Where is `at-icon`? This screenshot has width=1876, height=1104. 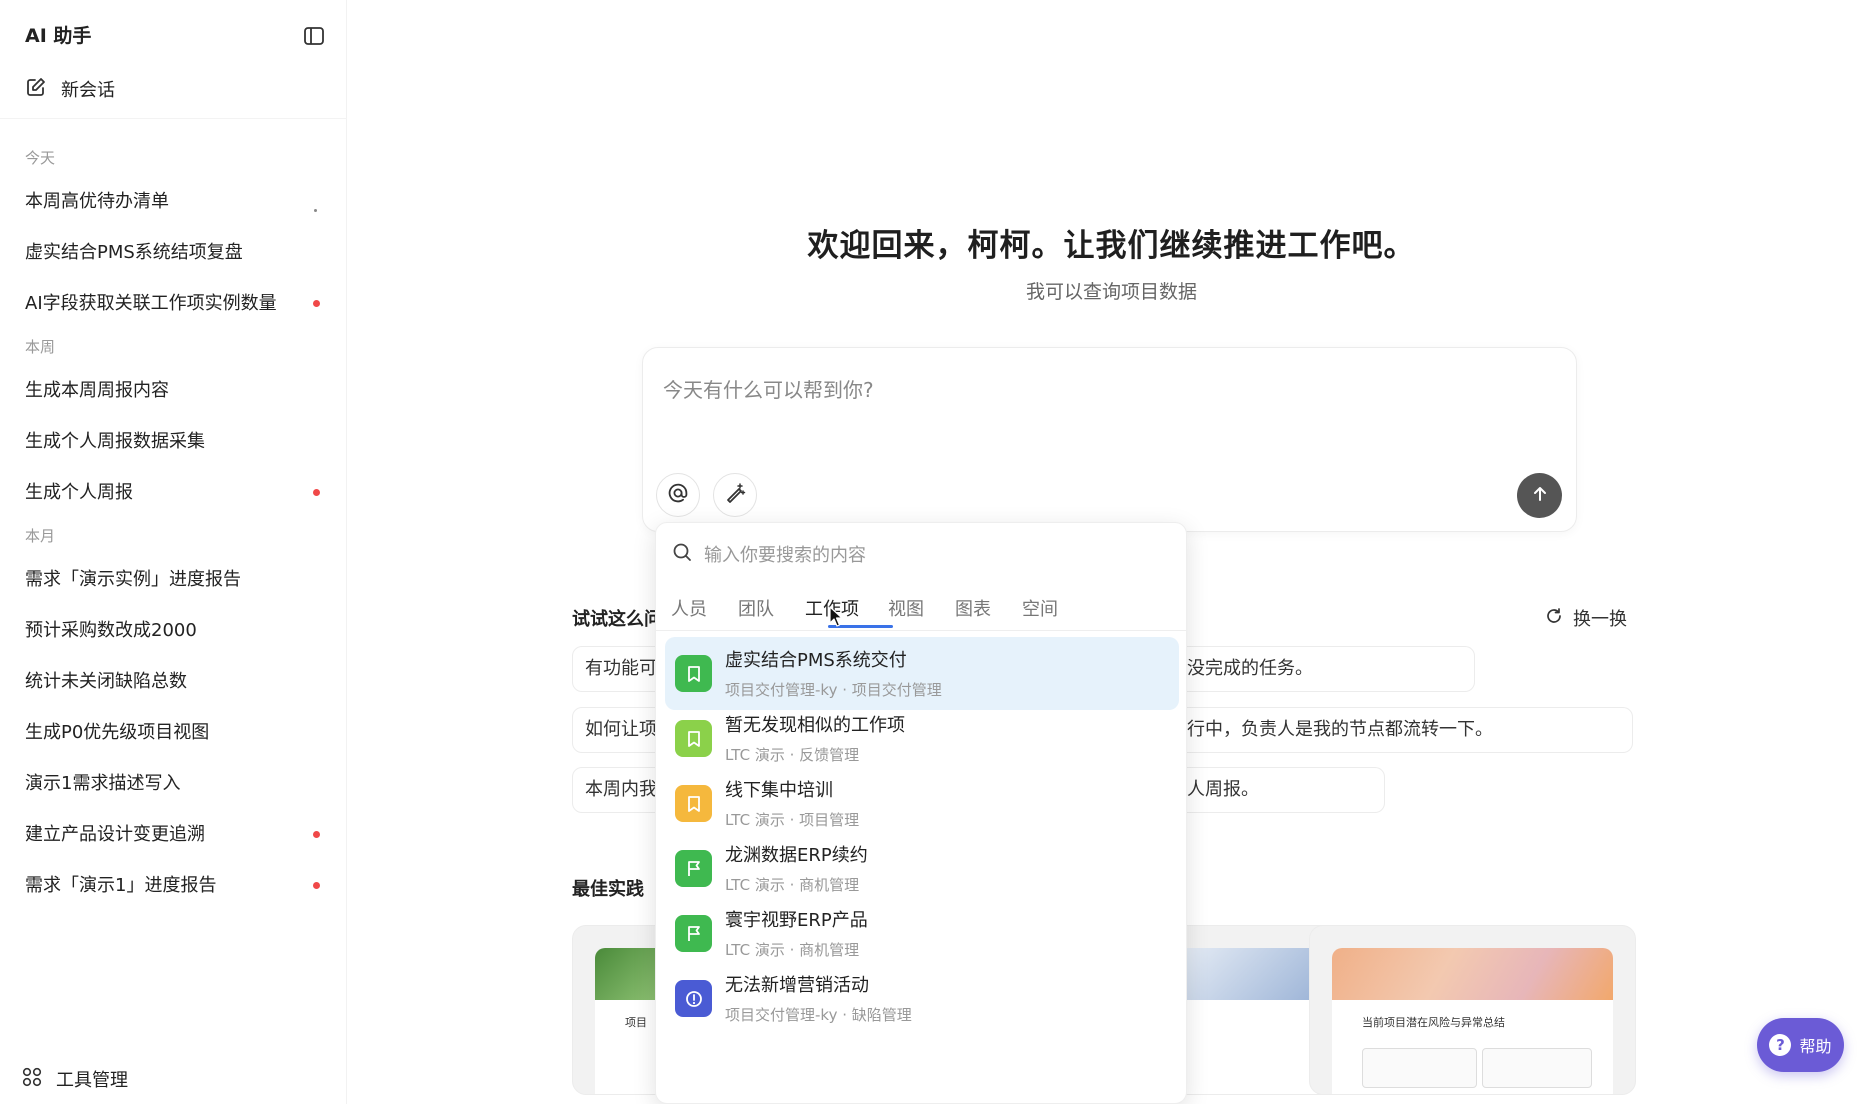
at-icon is located at coordinates (678, 495).